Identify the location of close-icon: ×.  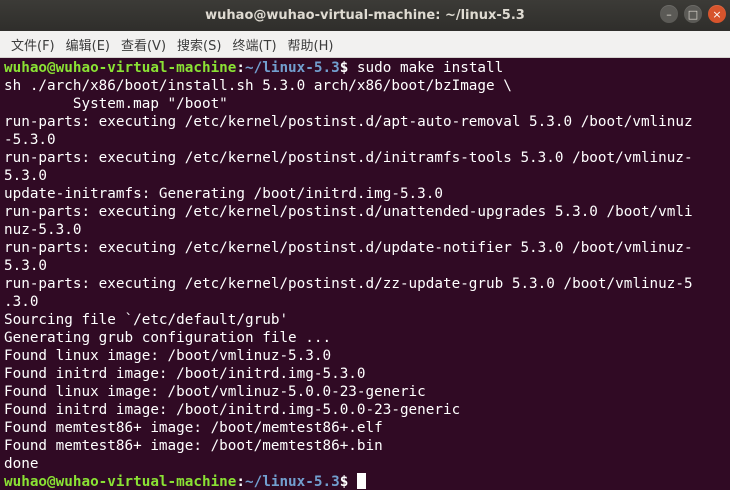
(717, 14).